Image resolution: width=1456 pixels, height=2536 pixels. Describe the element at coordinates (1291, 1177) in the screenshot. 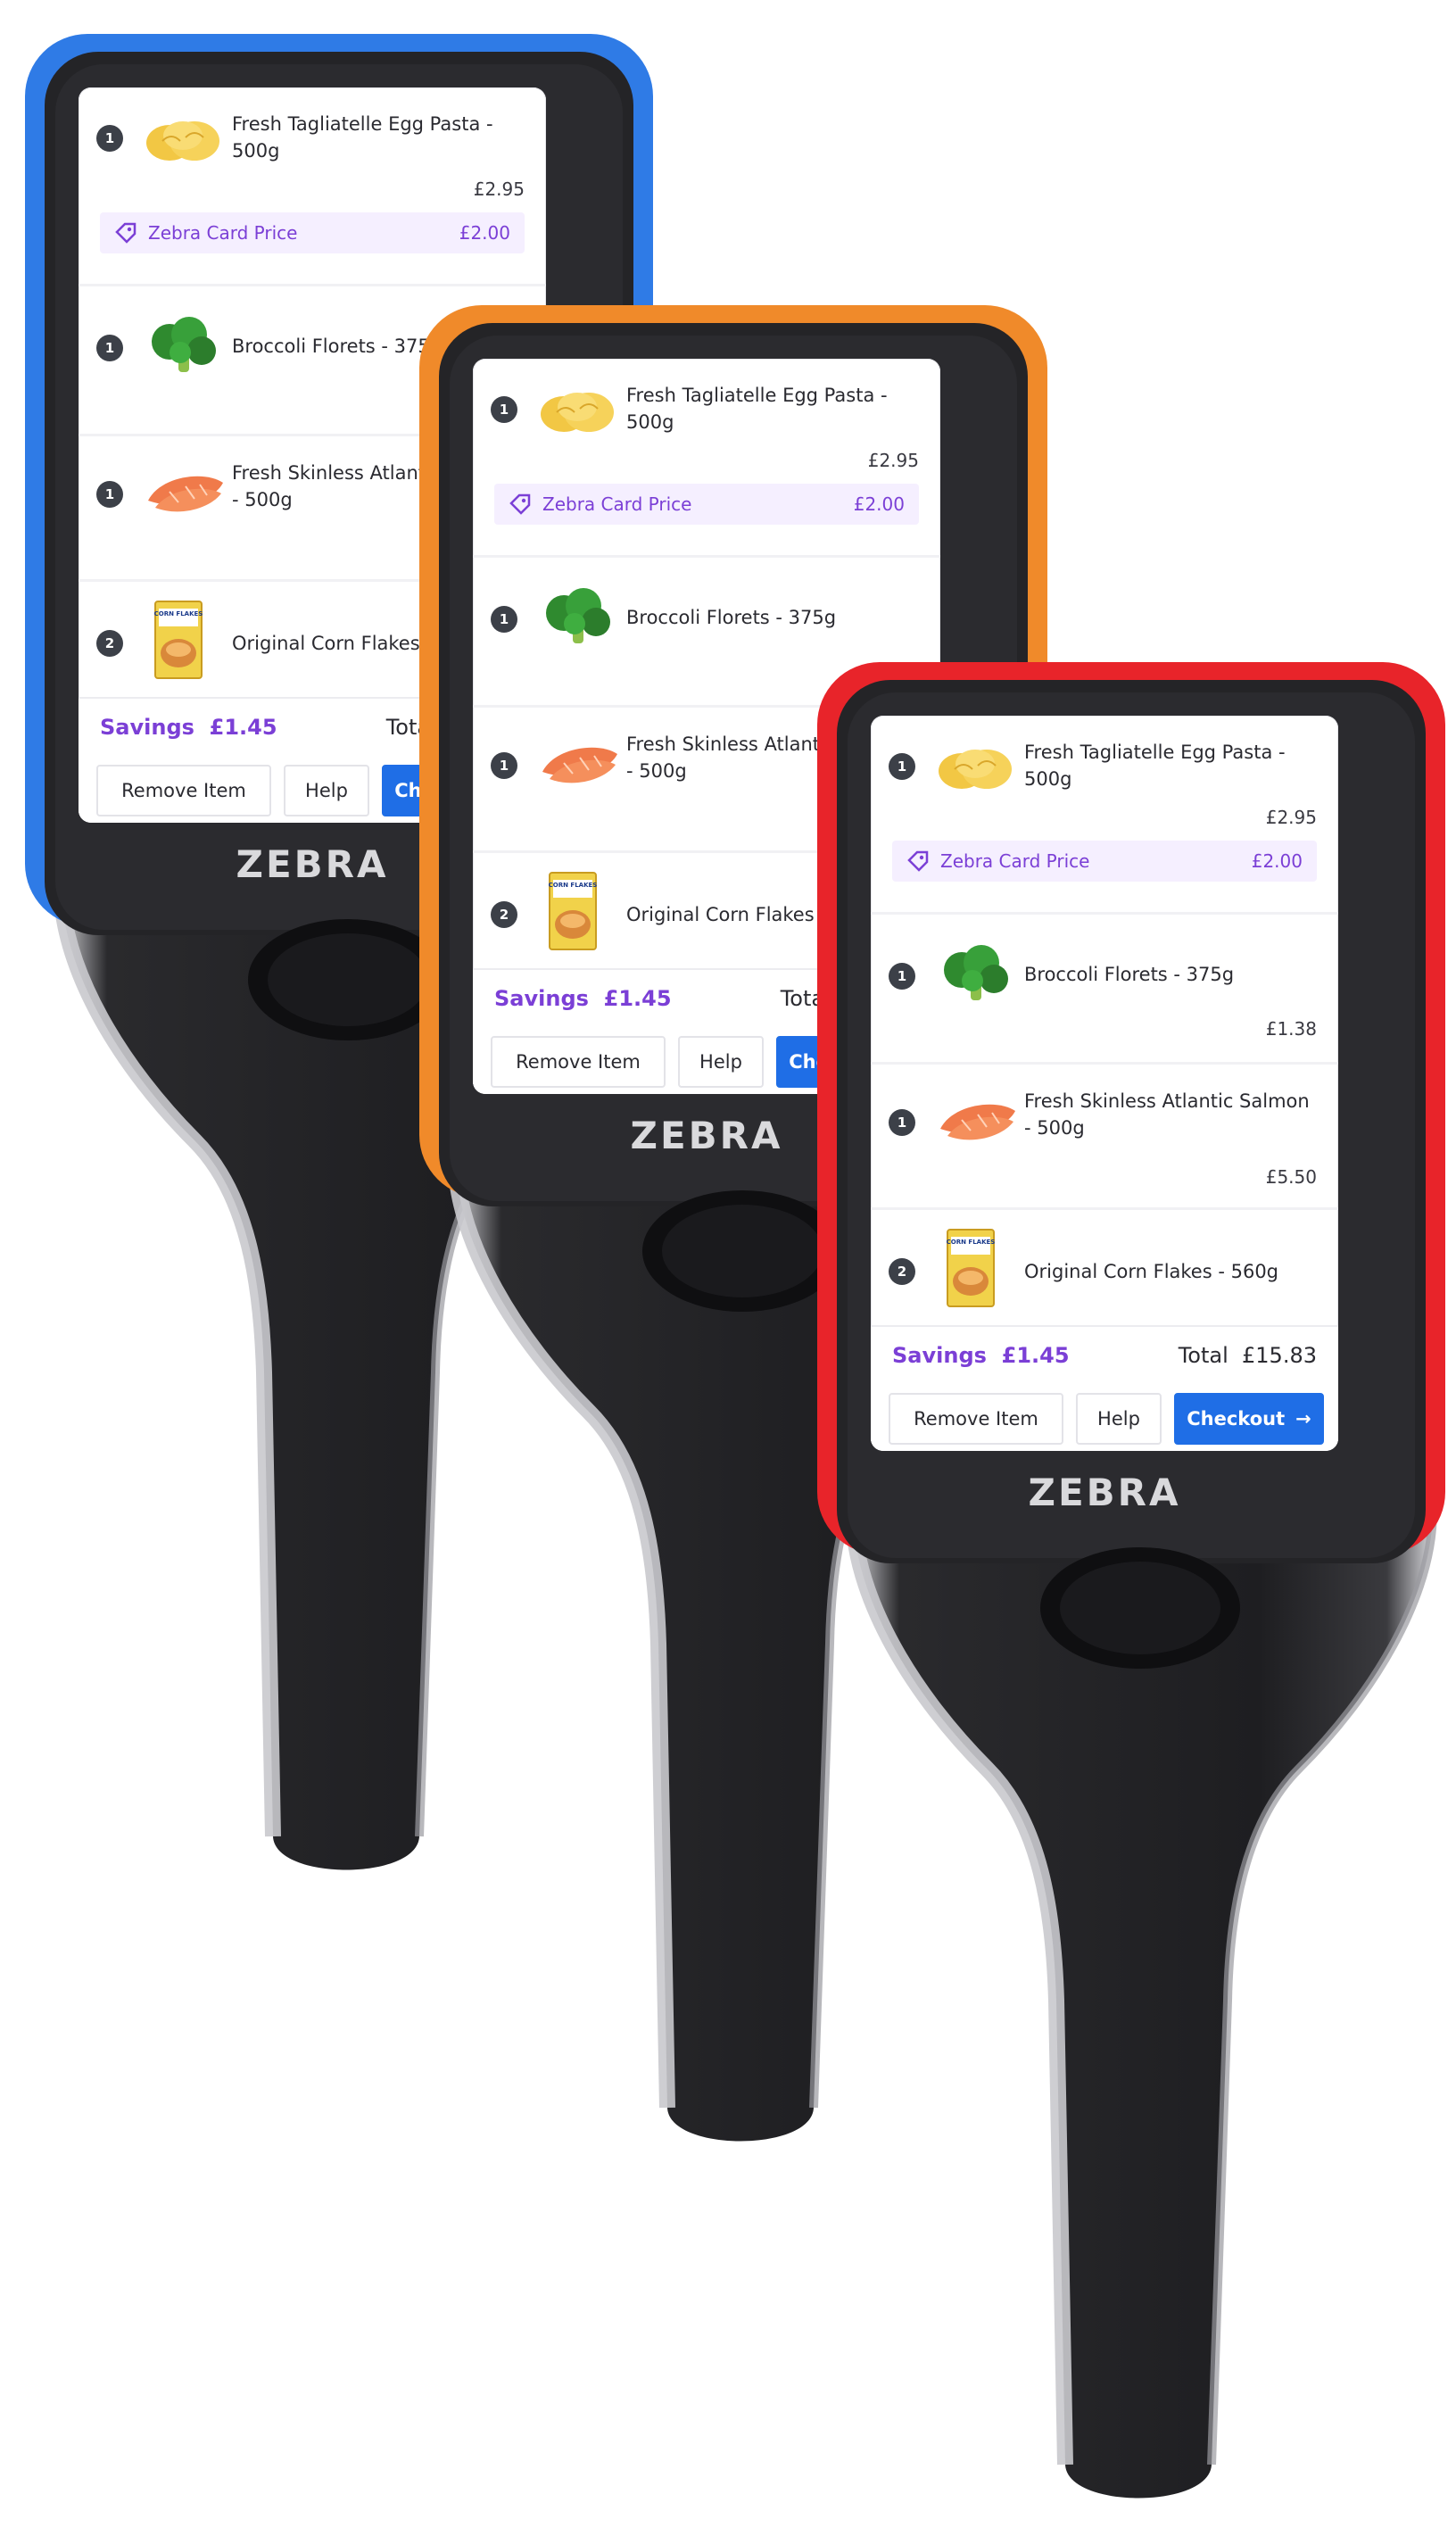

I see `product-price: £5.50` at that location.